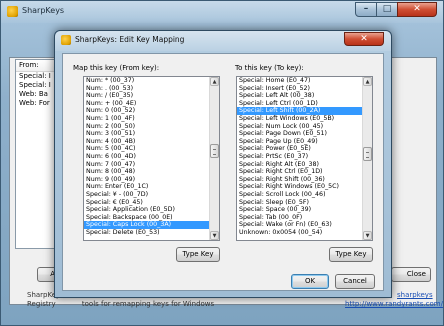 The height and width of the screenshot is (326, 444). Describe the element at coordinates (130, 39) in the screenshot. I see `dialog-title: SharpKeys: Edit Key Mapping` at that location.